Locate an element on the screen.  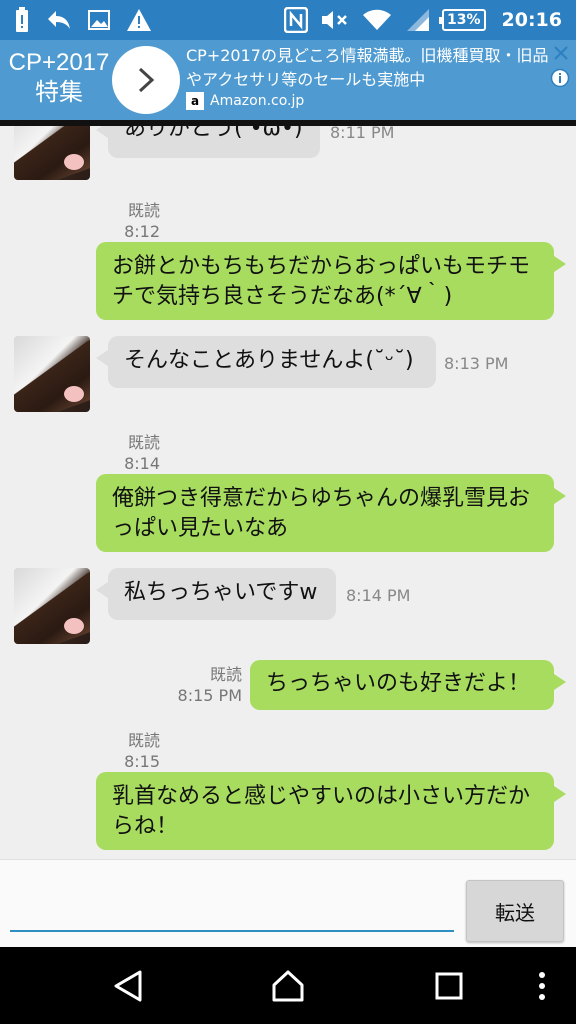
back-icon is located at coordinates (128, 988).